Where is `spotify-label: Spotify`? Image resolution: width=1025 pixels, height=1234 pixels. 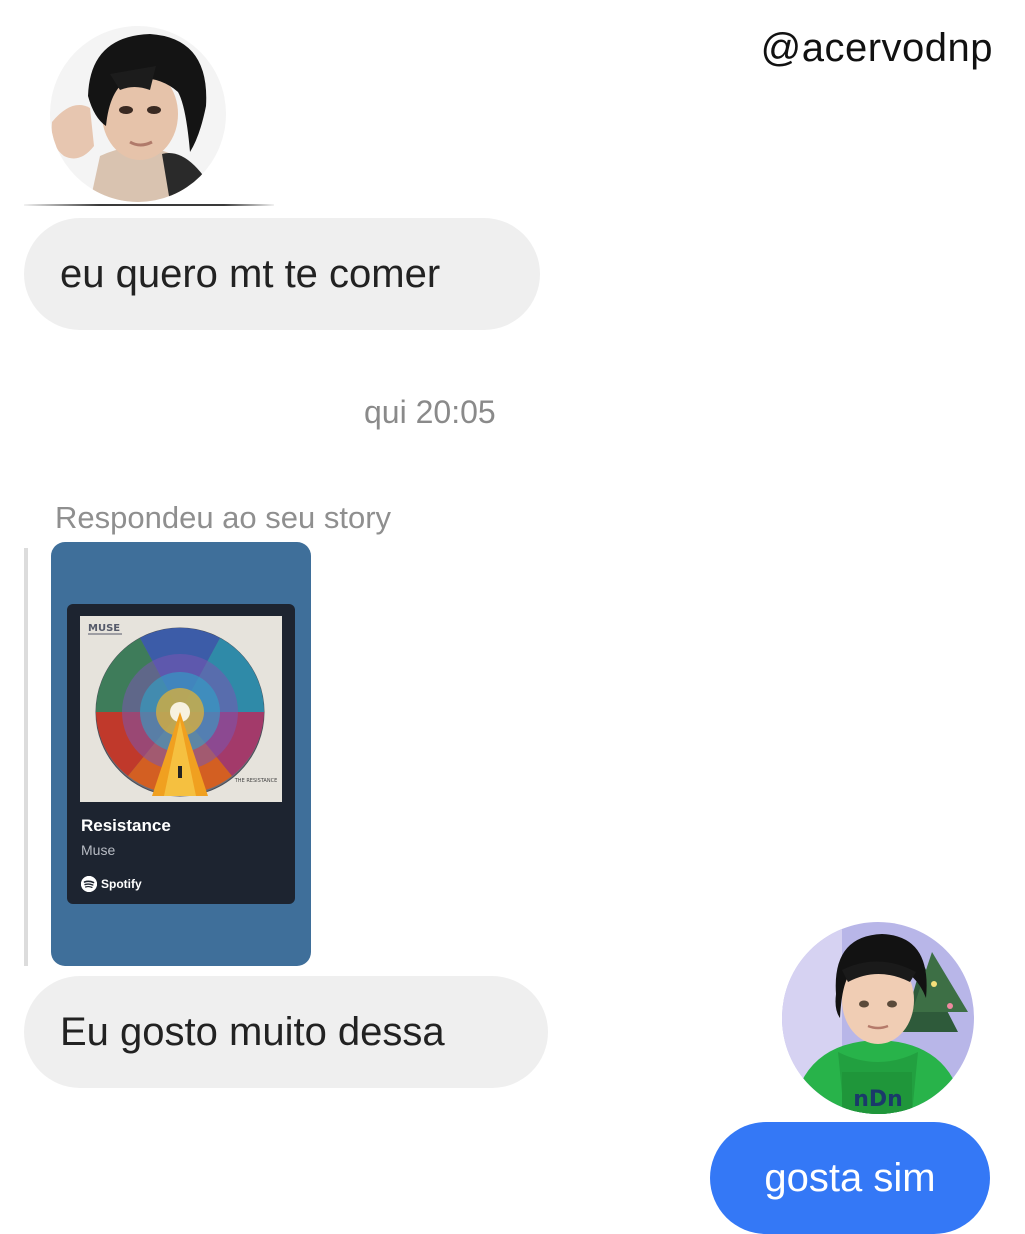 spotify-label: Spotify is located at coordinates (121, 884).